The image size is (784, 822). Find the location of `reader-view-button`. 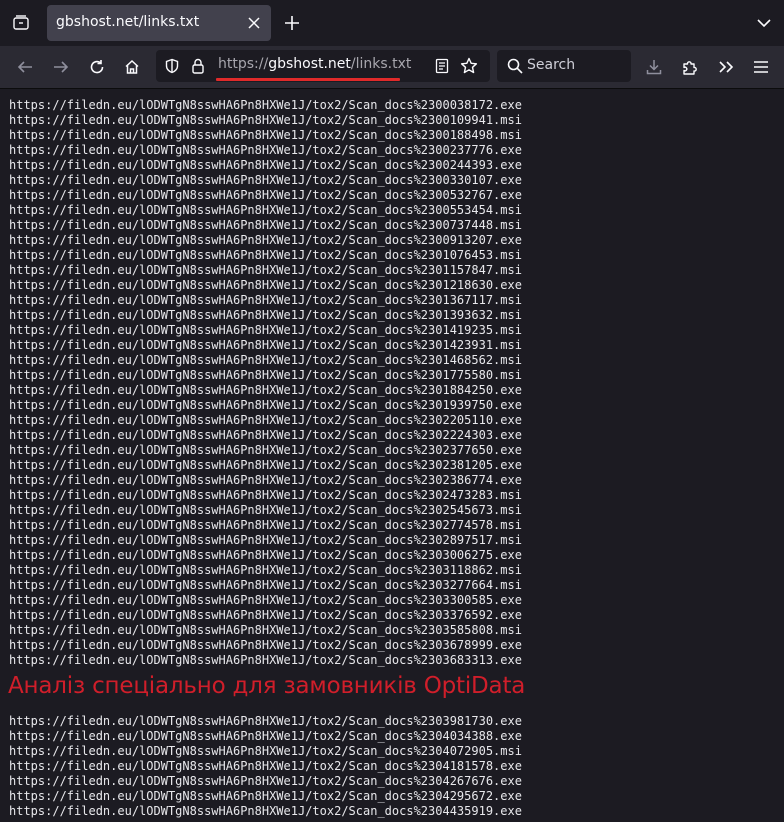

reader-view-button is located at coordinates (442, 66).